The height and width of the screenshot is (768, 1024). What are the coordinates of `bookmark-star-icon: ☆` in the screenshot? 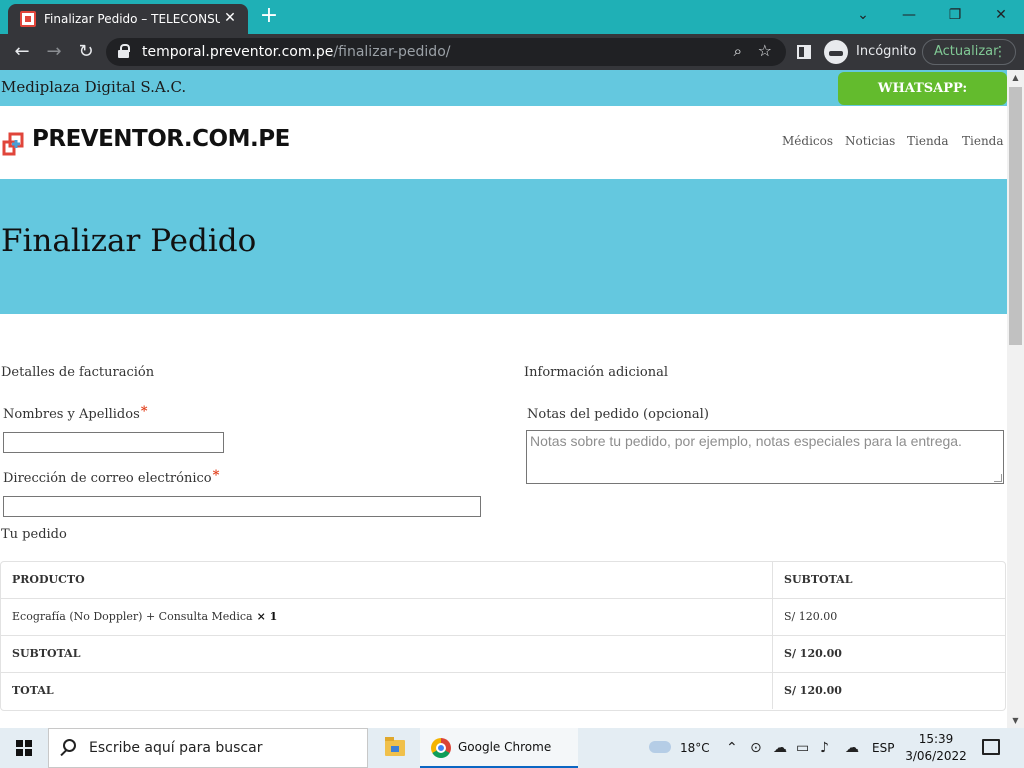 It's located at (765, 50).